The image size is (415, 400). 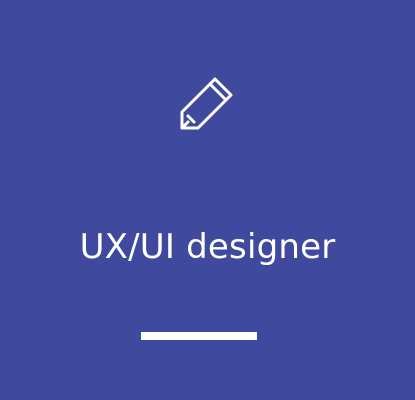 I want to click on pencil-icon, so click(x=208, y=102).